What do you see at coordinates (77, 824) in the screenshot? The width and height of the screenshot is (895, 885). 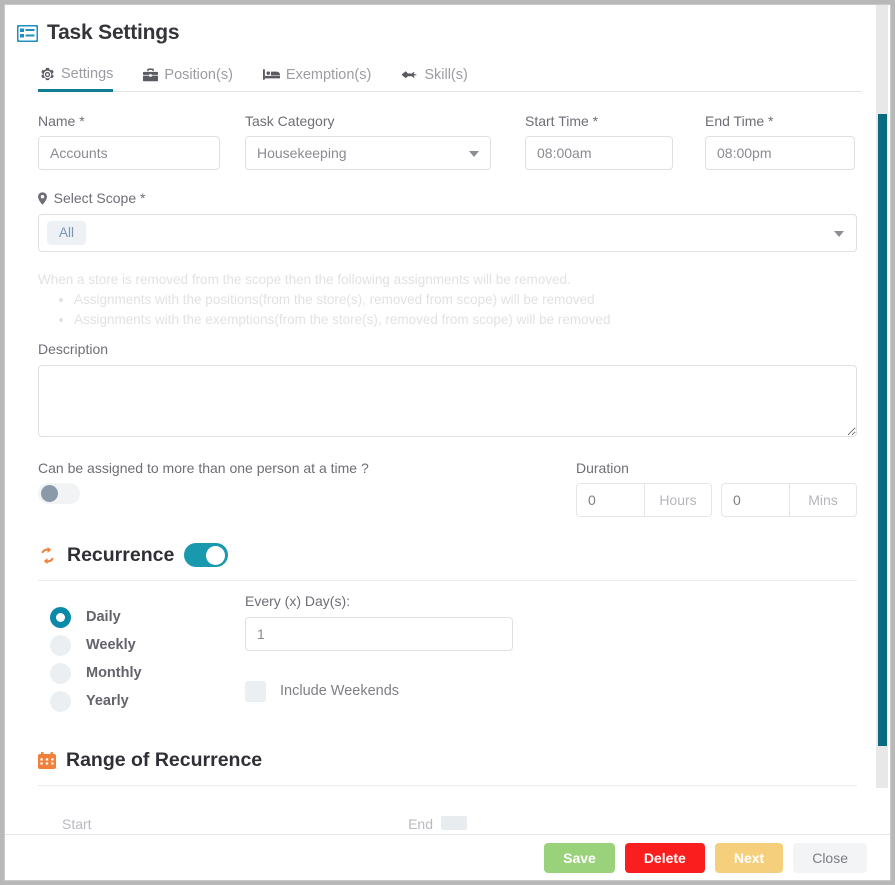 I see `range-start-label: Start` at bounding box center [77, 824].